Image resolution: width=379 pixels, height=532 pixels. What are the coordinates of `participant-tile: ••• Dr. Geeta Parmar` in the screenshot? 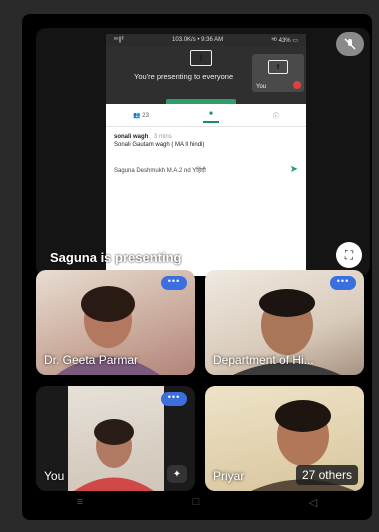 It's located at (115, 322).